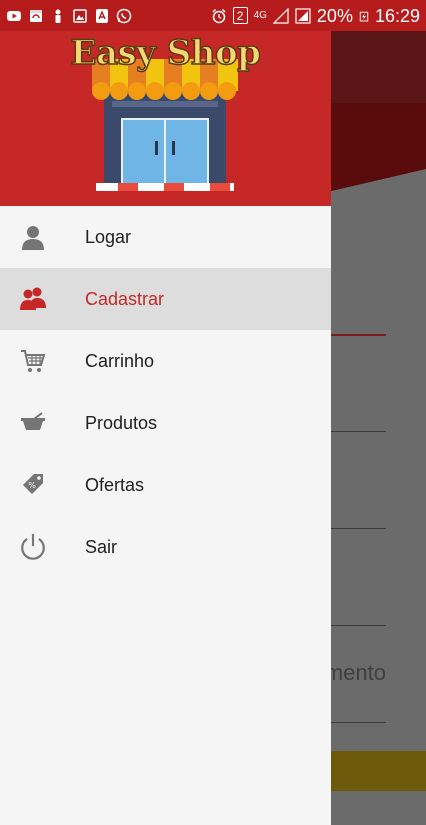  What do you see at coordinates (280, 15) in the screenshot?
I see `signal-icon` at bounding box center [280, 15].